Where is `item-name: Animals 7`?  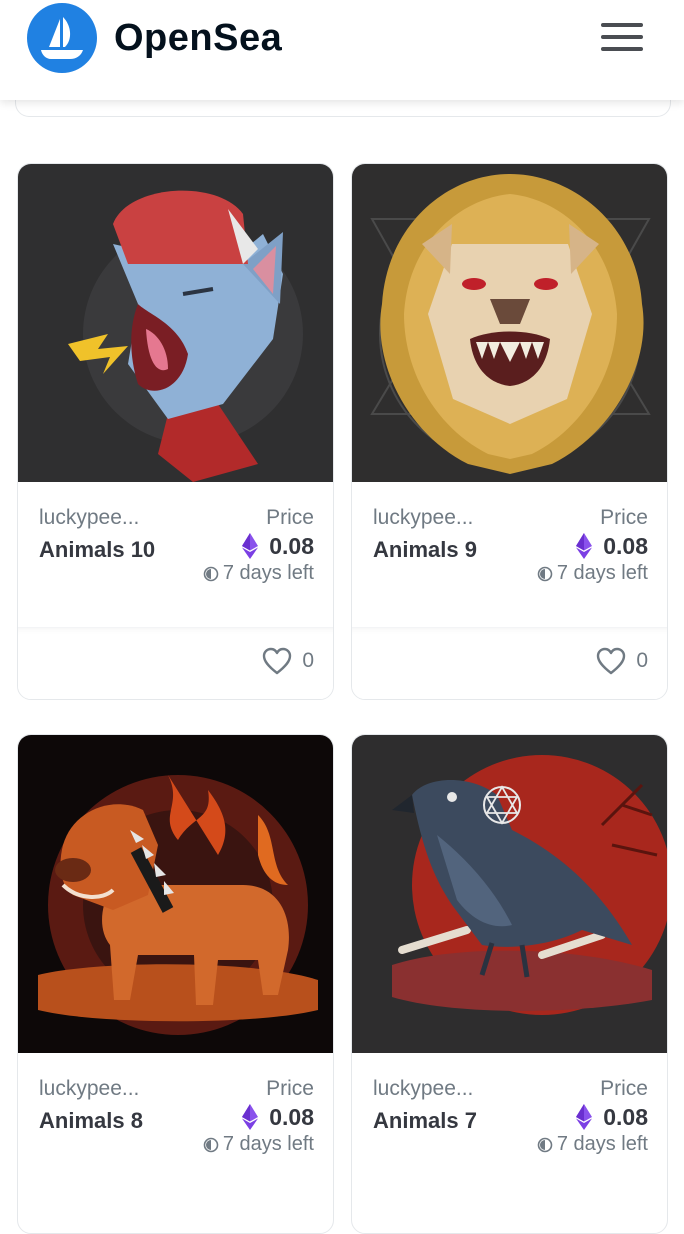
item-name: Animals 7 is located at coordinates (425, 1121).